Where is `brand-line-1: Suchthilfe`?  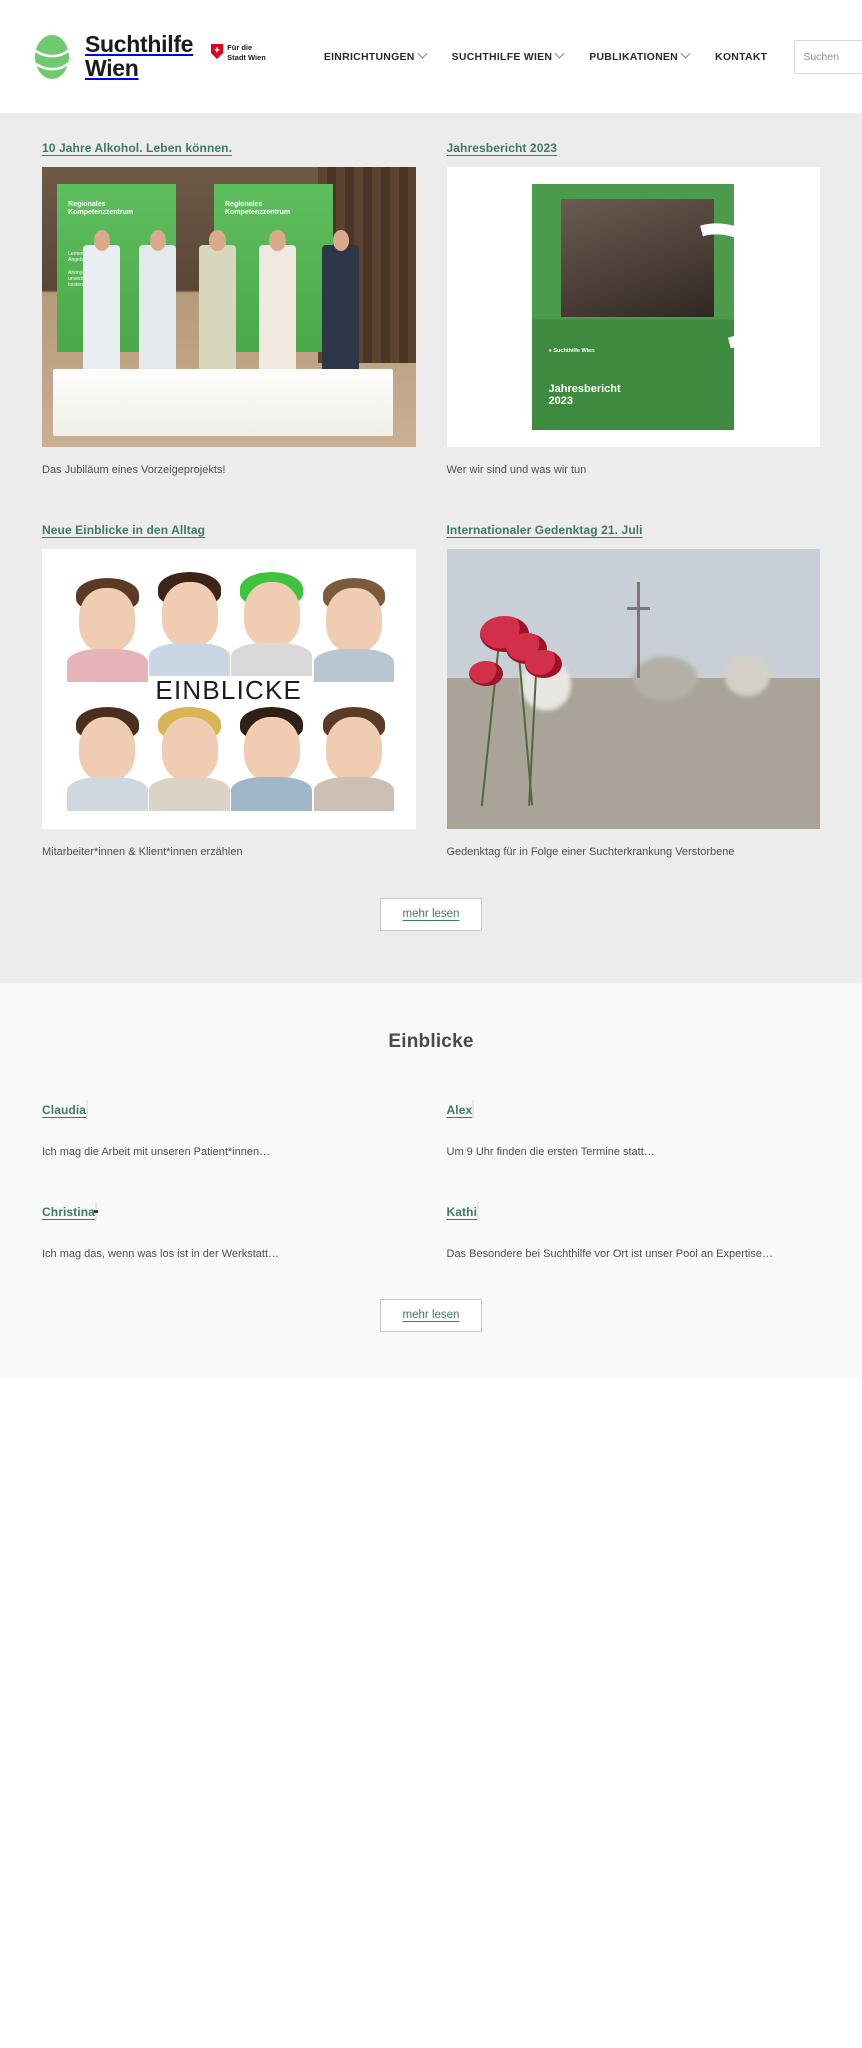 brand-line-1: Suchthilfe is located at coordinates (139, 43).